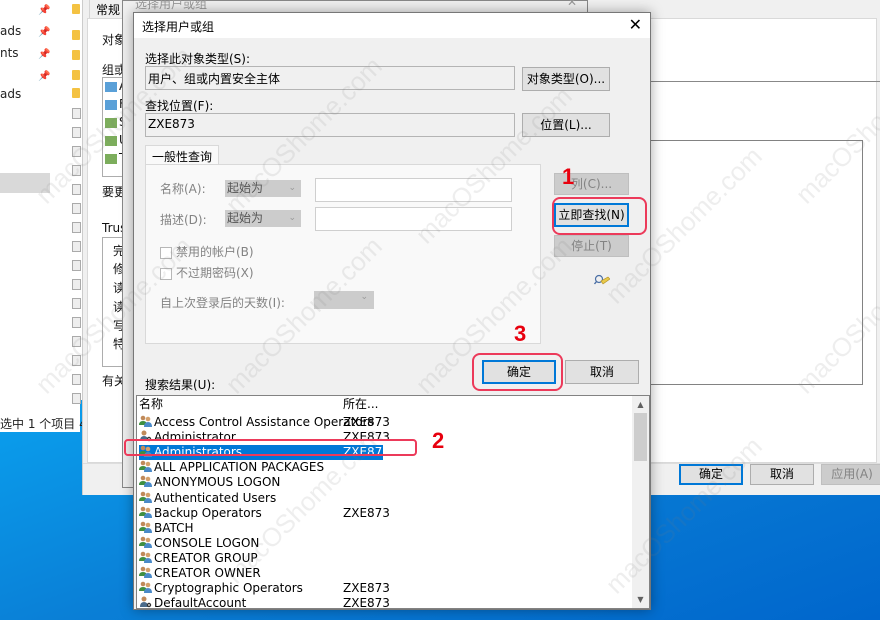 Image resolution: width=880 pixels, height=620 pixels. I want to click on result-name: CREATOR OWNER, so click(207, 573).